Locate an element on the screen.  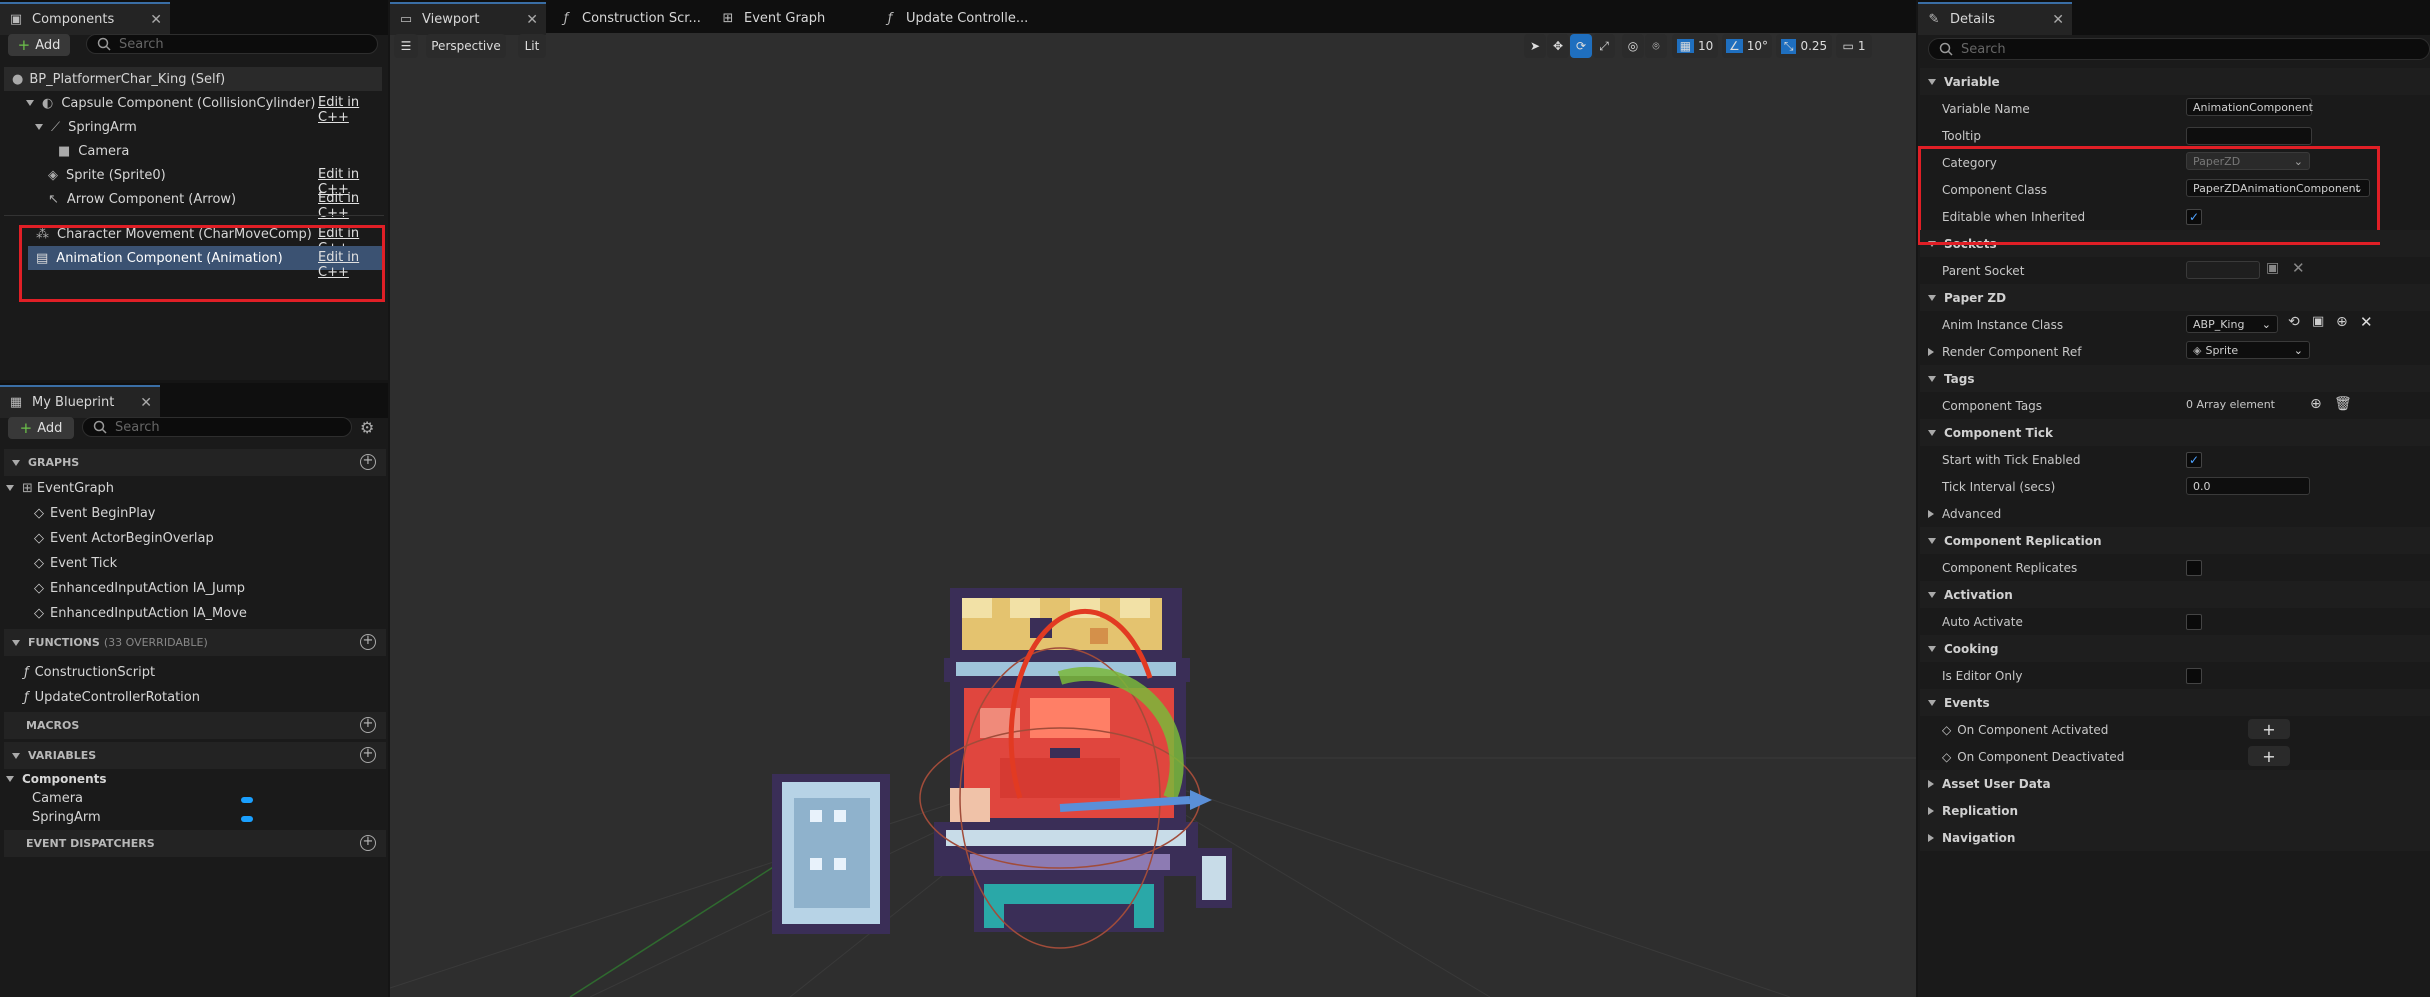
details-tab: ✎ Details ✕ is located at coordinates (1995, 18).